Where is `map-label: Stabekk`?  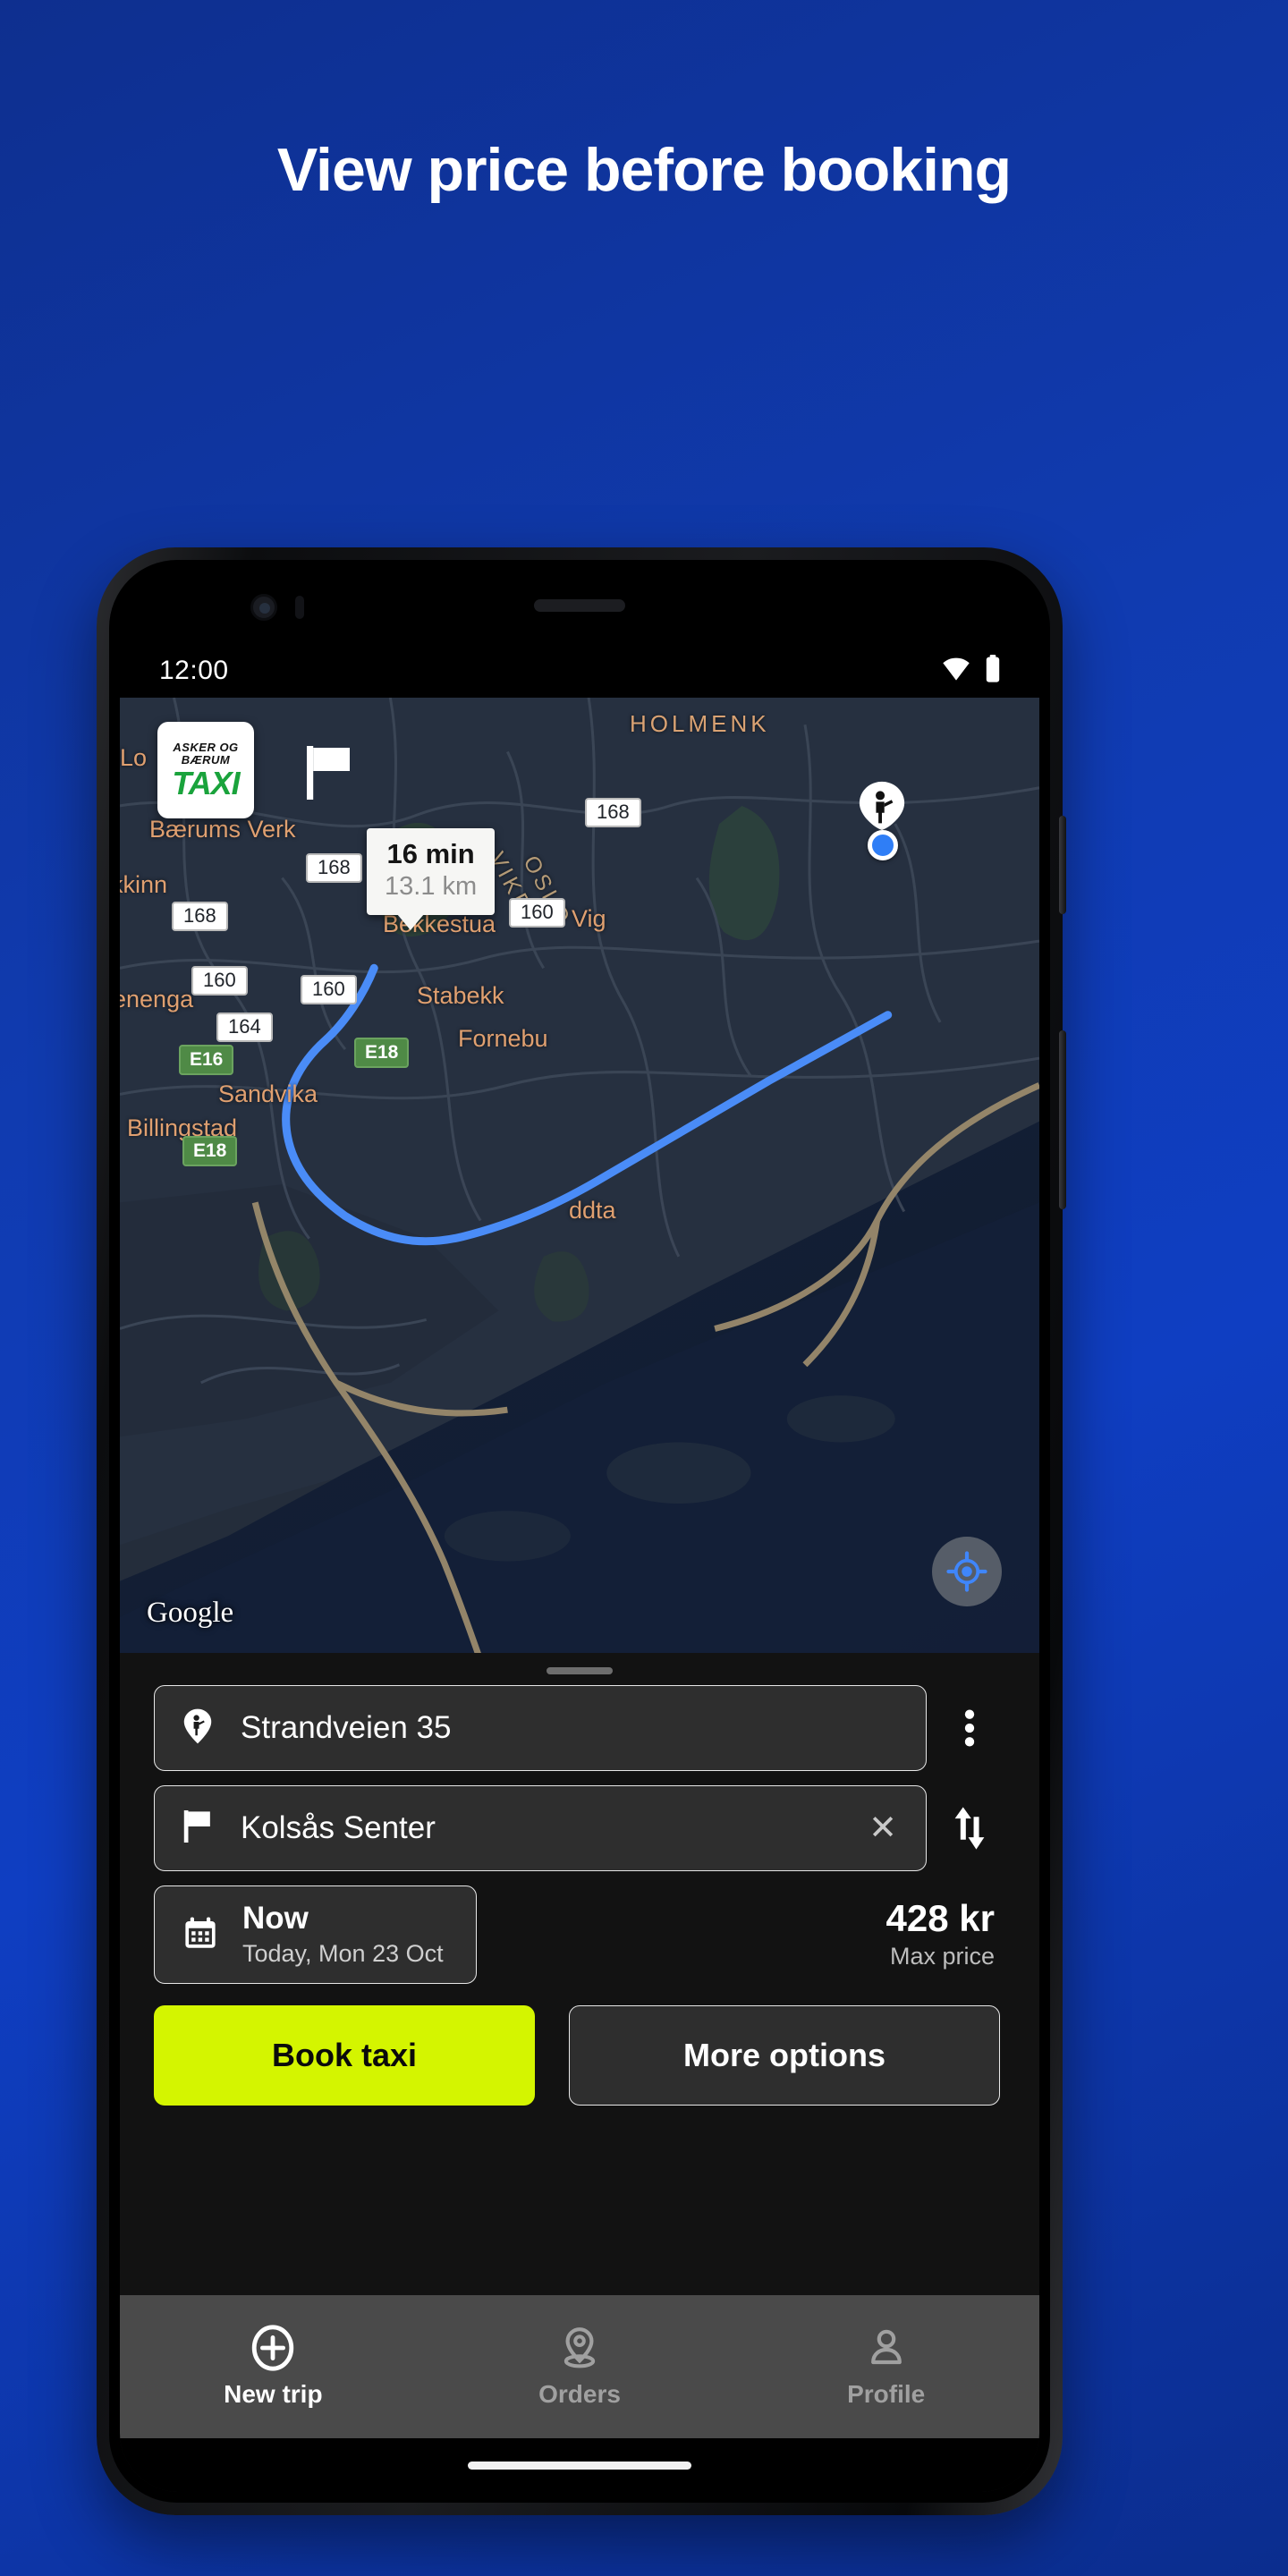 map-label: Stabekk is located at coordinates (460, 995).